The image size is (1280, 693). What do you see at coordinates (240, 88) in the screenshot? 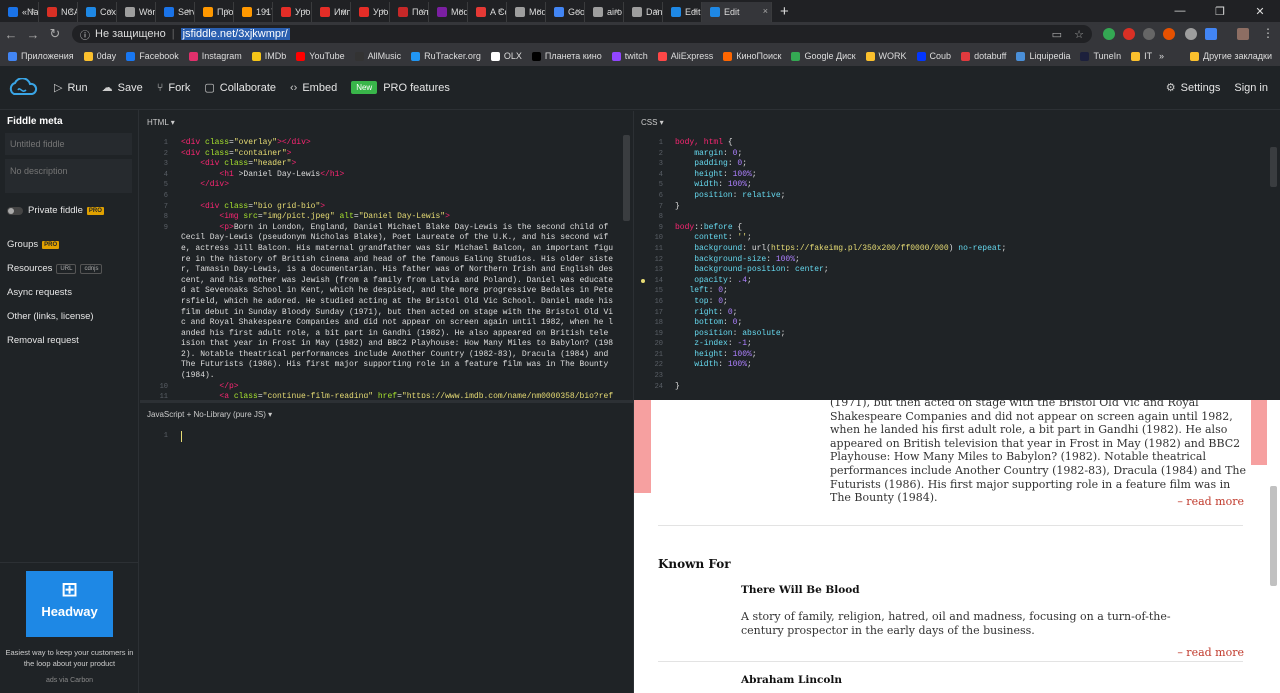
I see `collaborate-button: ▢ Collaborate` at bounding box center [240, 88].